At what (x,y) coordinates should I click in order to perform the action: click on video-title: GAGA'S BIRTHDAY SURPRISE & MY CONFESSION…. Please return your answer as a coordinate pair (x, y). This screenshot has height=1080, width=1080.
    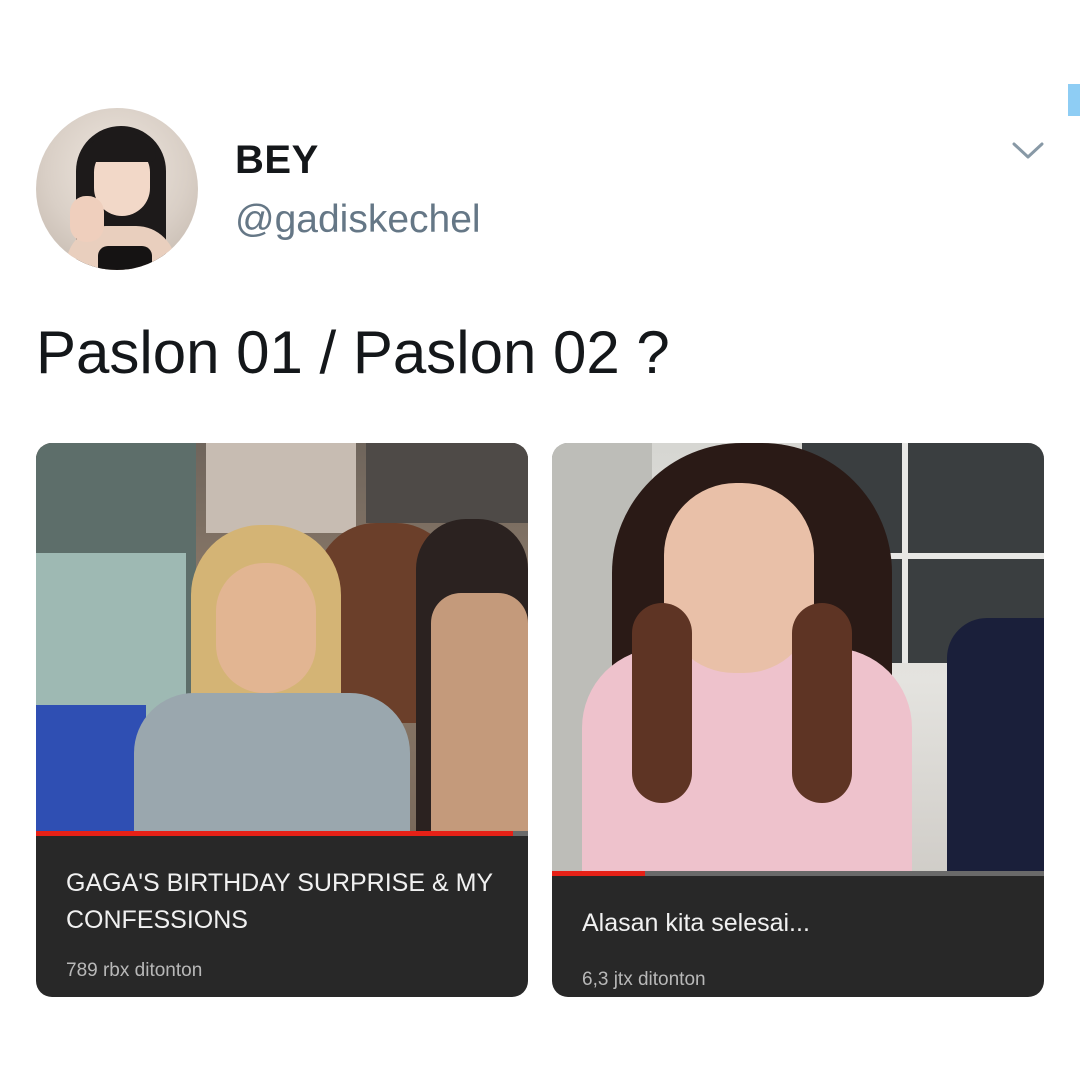
    Looking at the image, I should click on (285, 902).